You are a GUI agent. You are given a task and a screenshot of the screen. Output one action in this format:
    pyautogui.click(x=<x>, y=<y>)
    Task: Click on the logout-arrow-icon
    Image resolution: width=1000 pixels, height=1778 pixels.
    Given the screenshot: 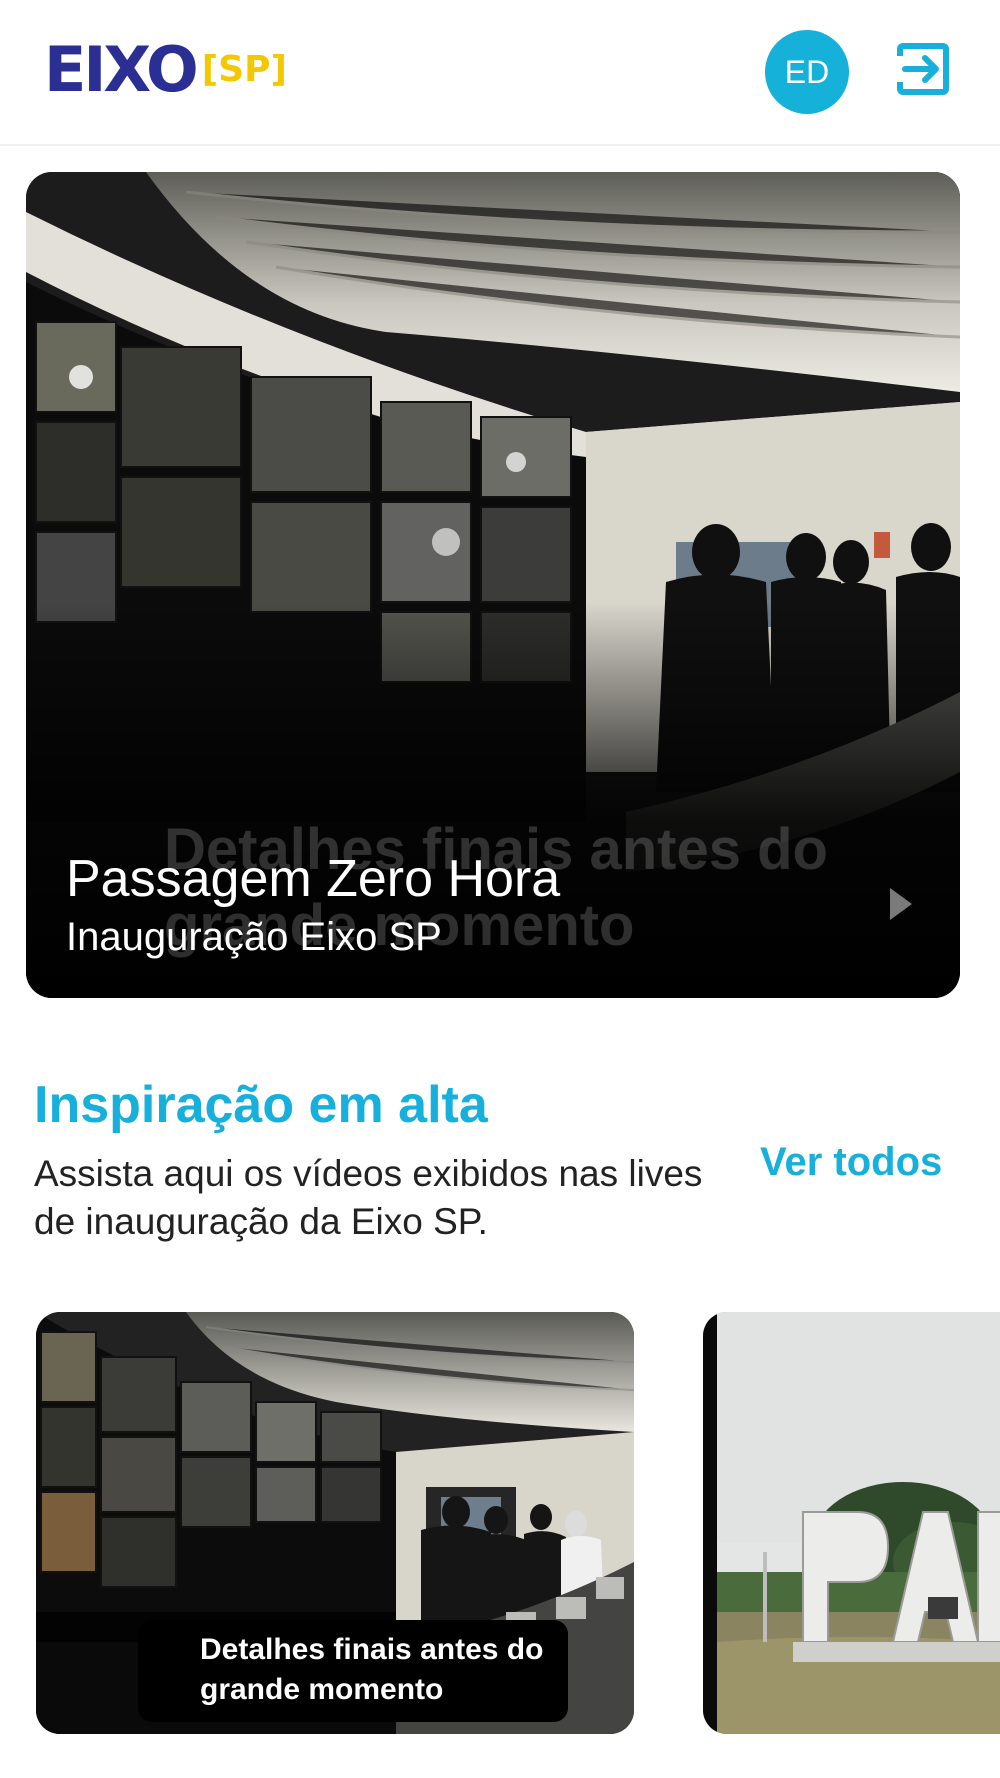 What is the action you would take?
    pyautogui.click(x=923, y=69)
    